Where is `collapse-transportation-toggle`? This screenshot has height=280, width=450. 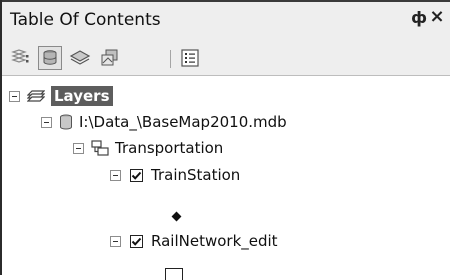 collapse-transportation-toggle is located at coordinates (78, 148).